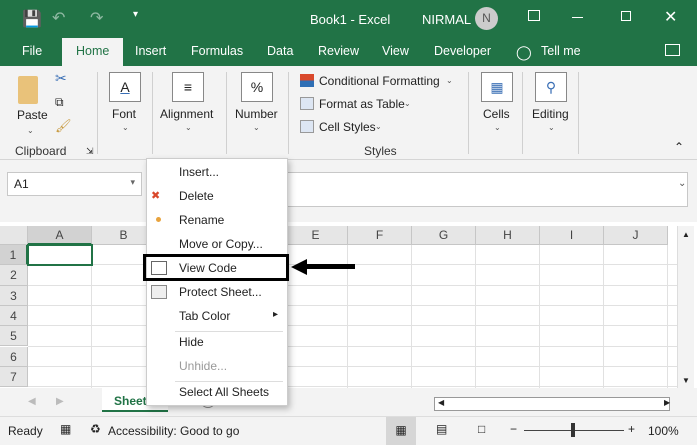  Describe the element at coordinates (316, 235) in the screenshot. I see `column-header-E: E` at that location.